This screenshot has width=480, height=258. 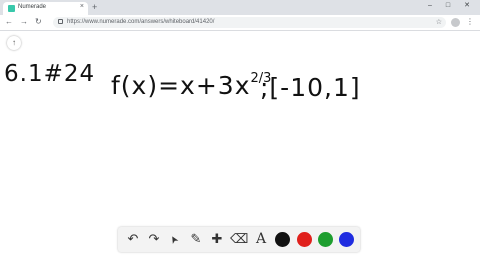 I want to click on minimize-icon: –, so click(x=430, y=7).